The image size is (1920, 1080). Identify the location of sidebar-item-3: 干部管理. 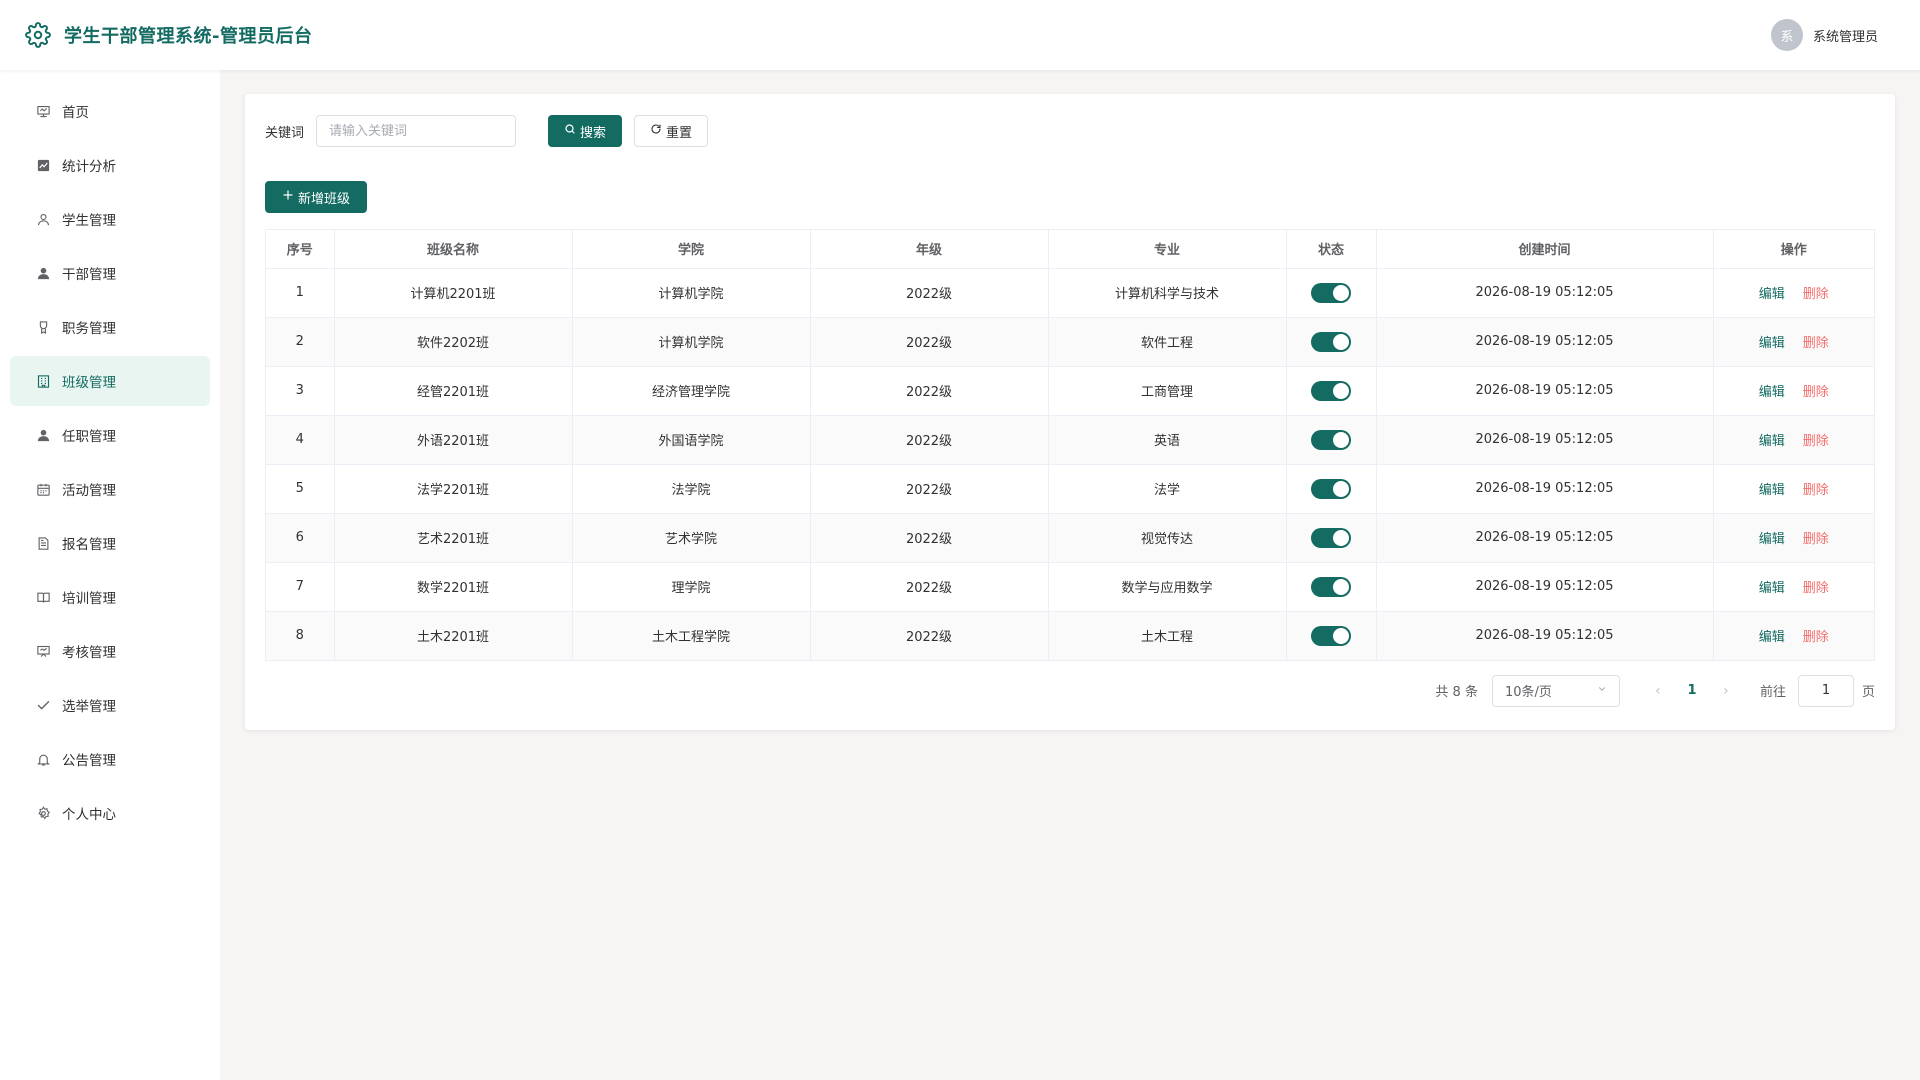
(110, 273).